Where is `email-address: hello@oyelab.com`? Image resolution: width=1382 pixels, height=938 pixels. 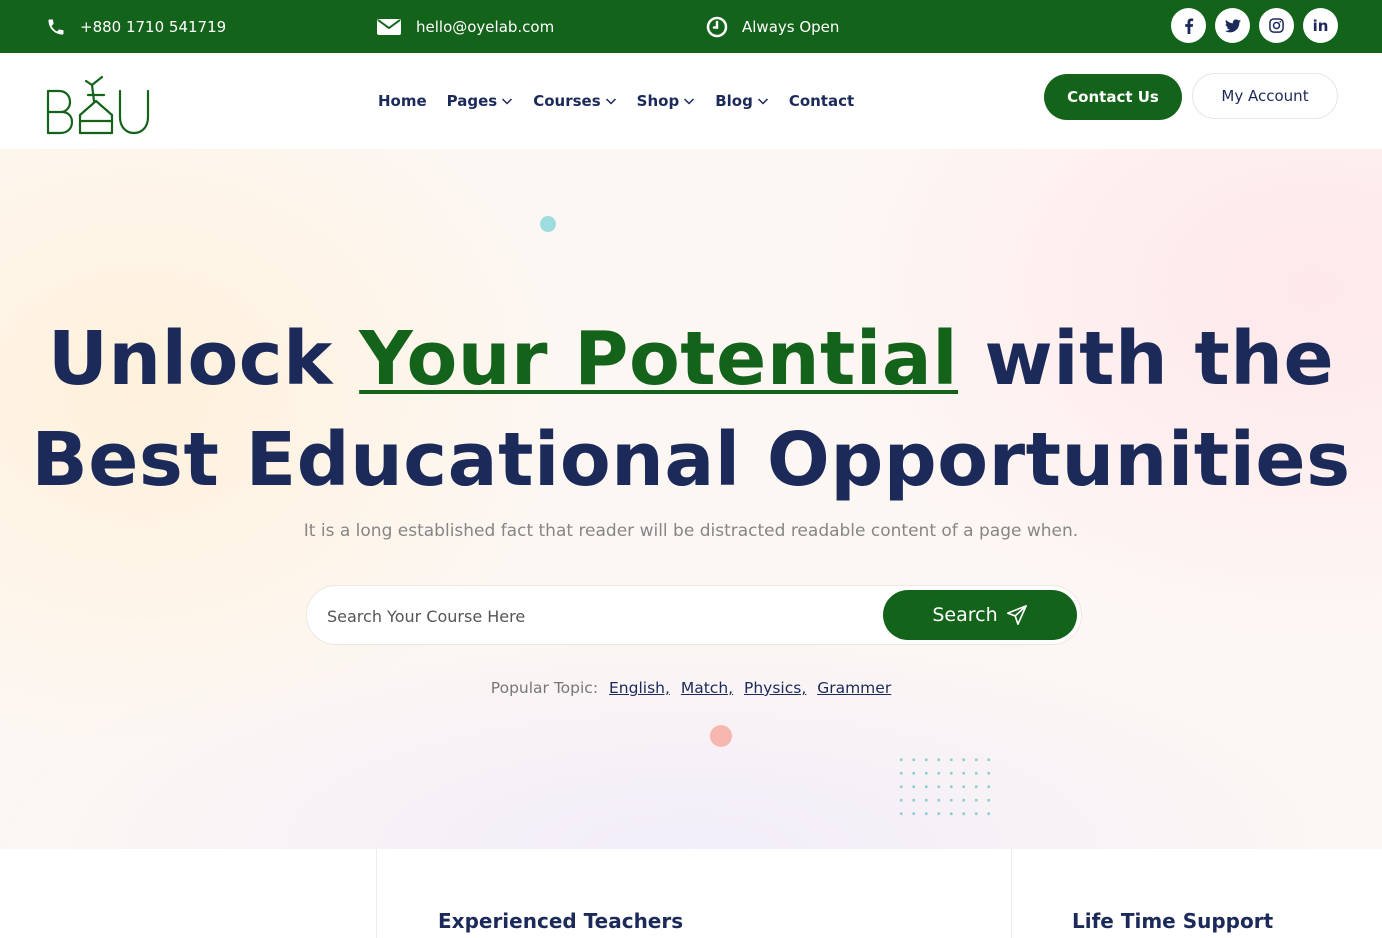
email-address: hello@oyelab.com is located at coordinates (485, 26).